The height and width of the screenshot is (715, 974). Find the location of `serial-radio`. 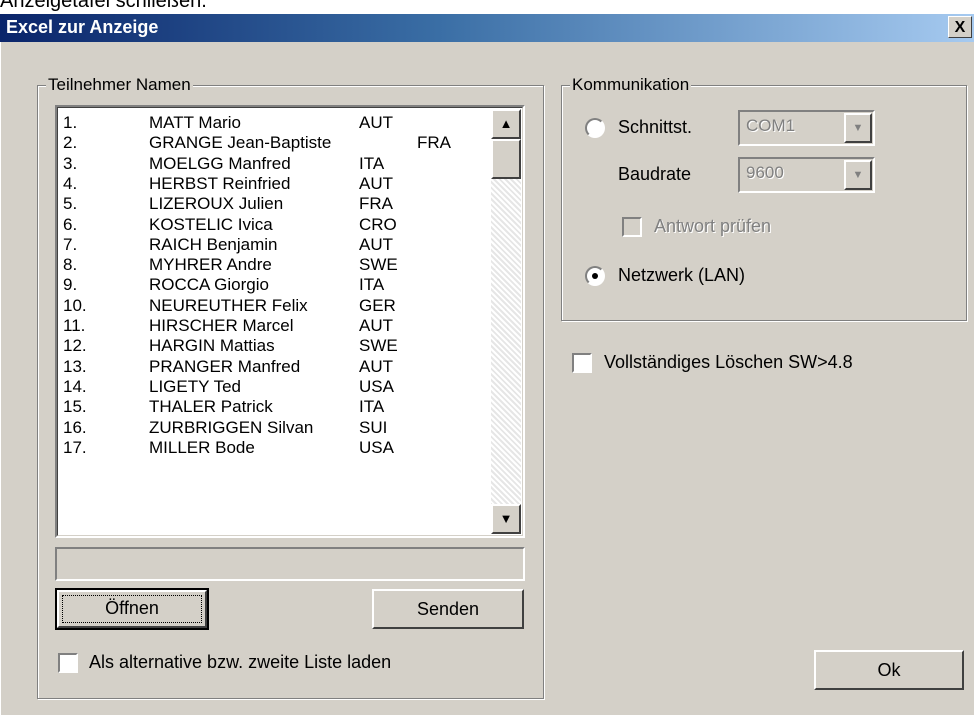

serial-radio is located at coordinates (595, 128).